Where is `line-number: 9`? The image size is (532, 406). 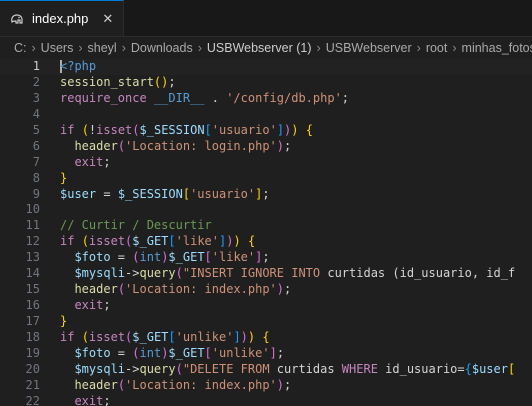 line-number: 9 is located at coordinates (36, 193).